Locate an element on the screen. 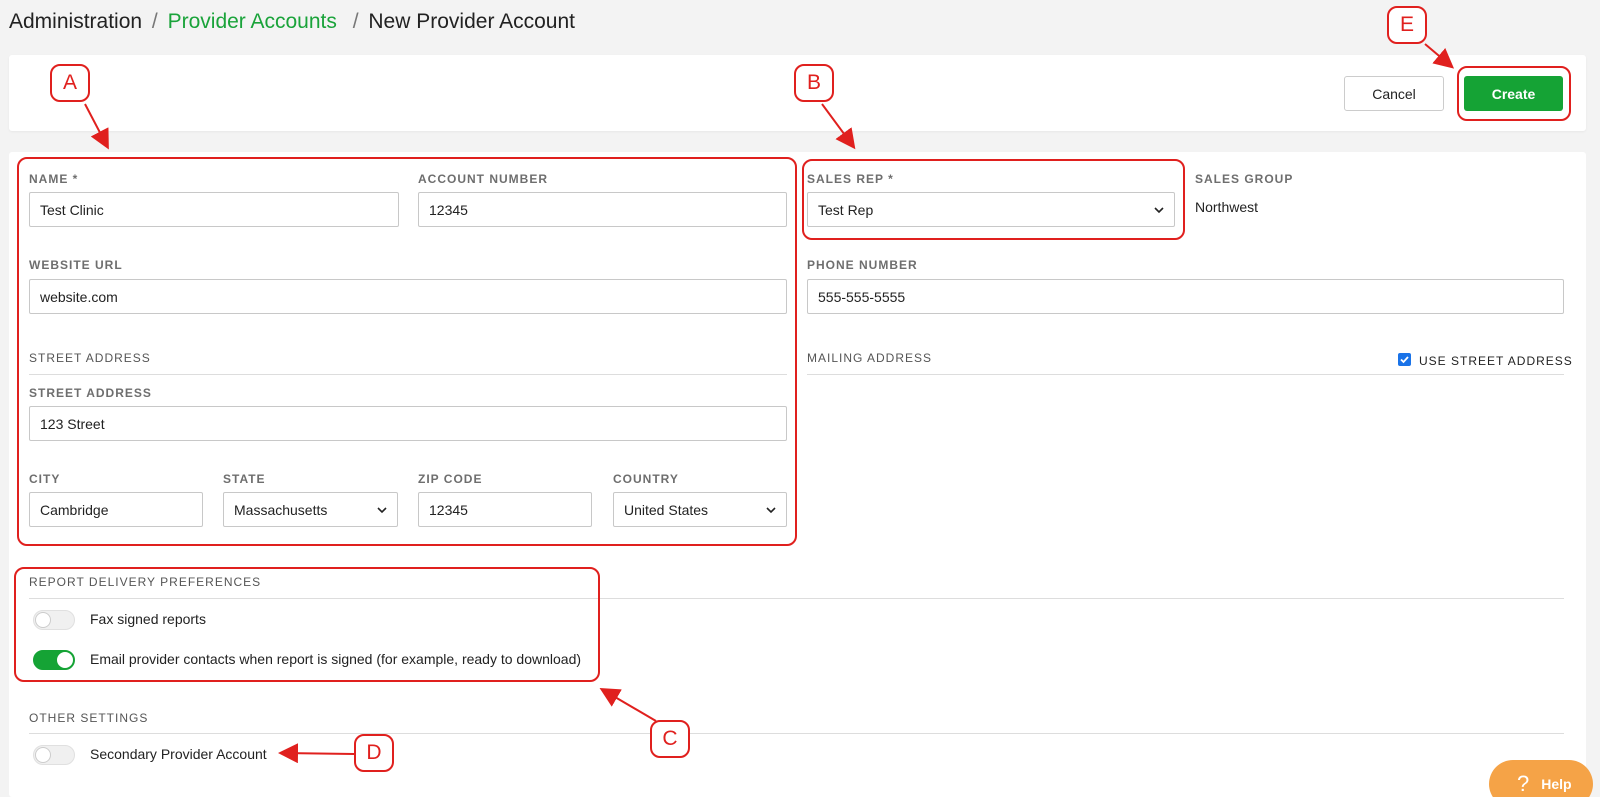 This screenshot has height=797, width=1600. annotation-label-a: A is located at coordinates (70, 83).